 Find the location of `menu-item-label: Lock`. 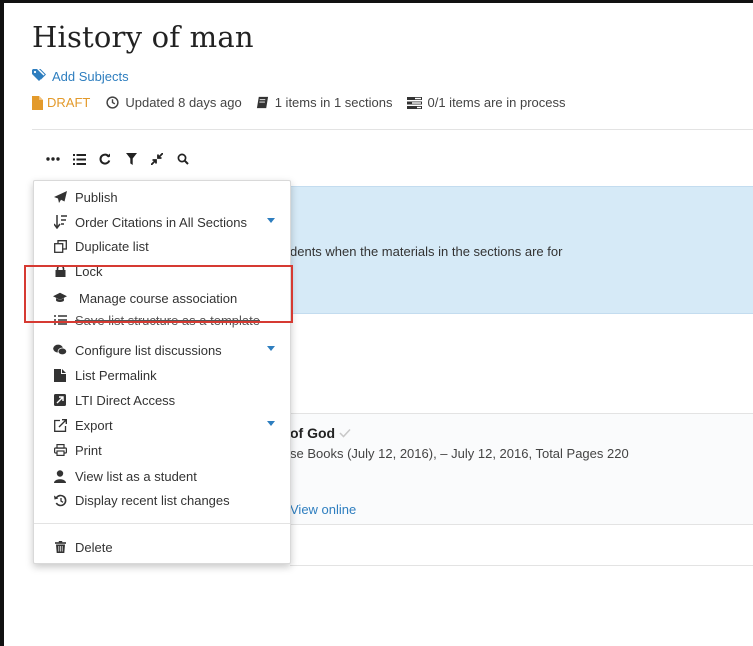

menu-item-label: Lock is located at coordinates (89, 271).